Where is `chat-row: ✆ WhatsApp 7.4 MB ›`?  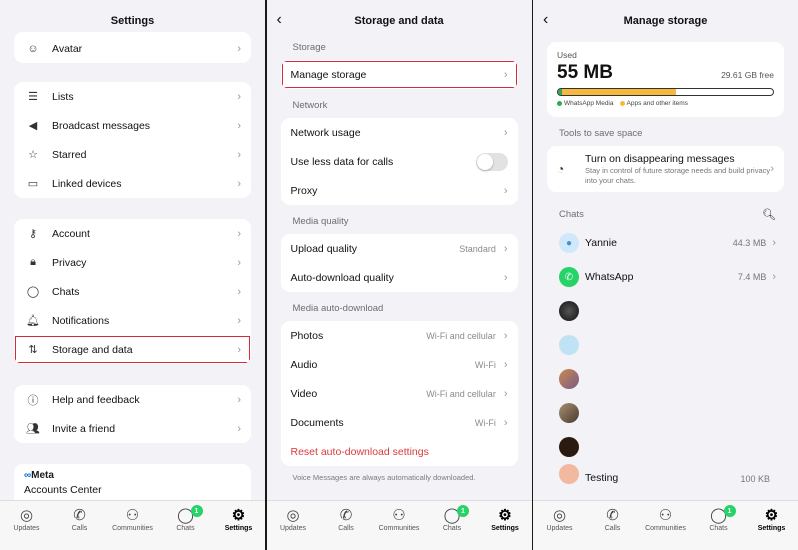
chat-row: ✆ WhatsApp 7.4 MB › is located at coordinates (665, 277).